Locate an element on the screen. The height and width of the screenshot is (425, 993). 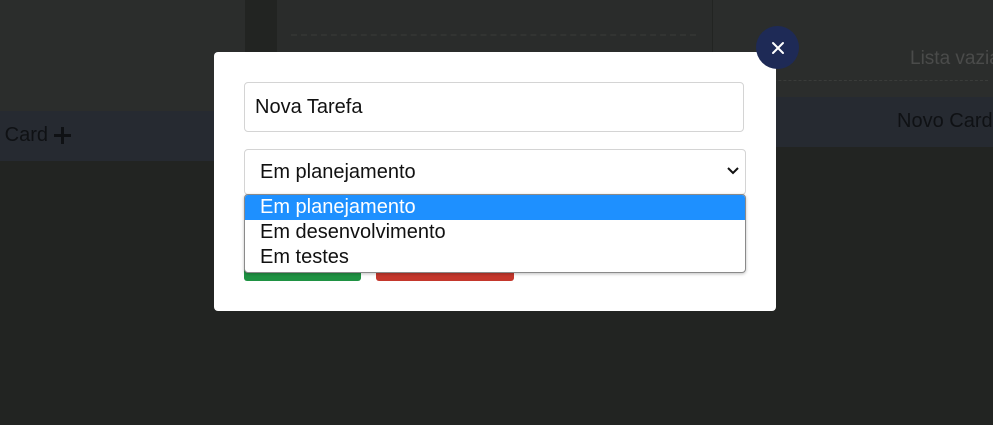
status-select: Em planejamento is located at coordinates (495, 172).